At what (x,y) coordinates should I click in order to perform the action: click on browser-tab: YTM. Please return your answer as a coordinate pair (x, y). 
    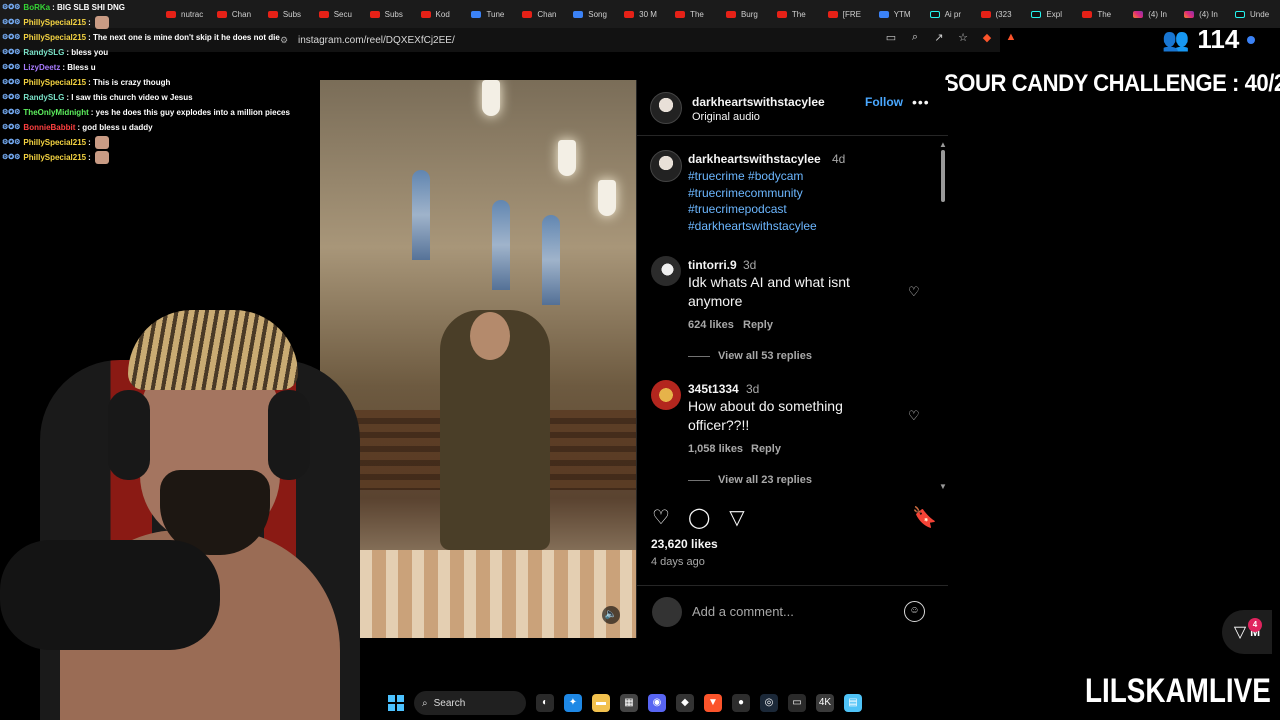
    Looking at the image, I should click on (898, 14).